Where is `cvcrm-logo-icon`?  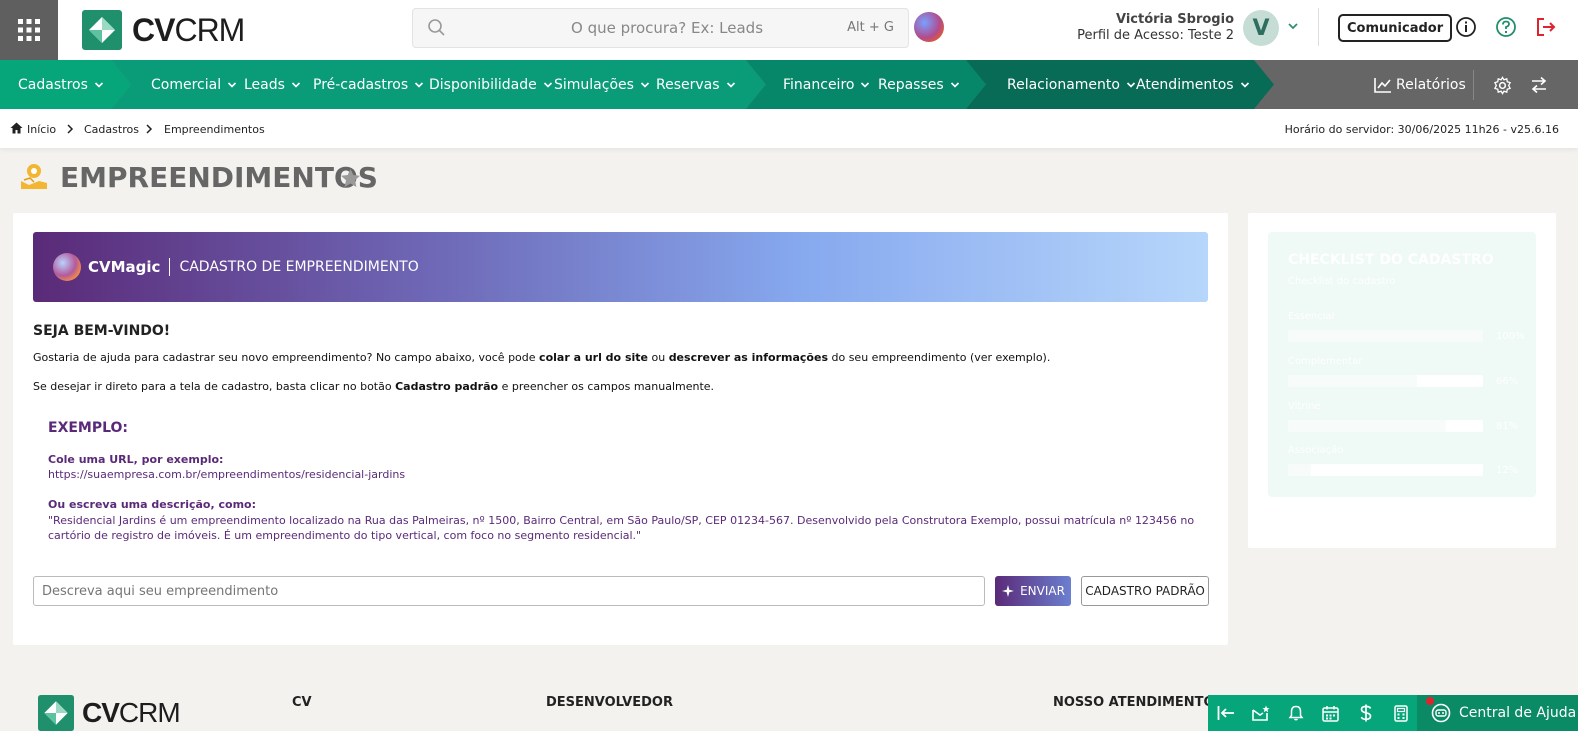 cvcrm-logo-icon is located at coordinates (56, 713).